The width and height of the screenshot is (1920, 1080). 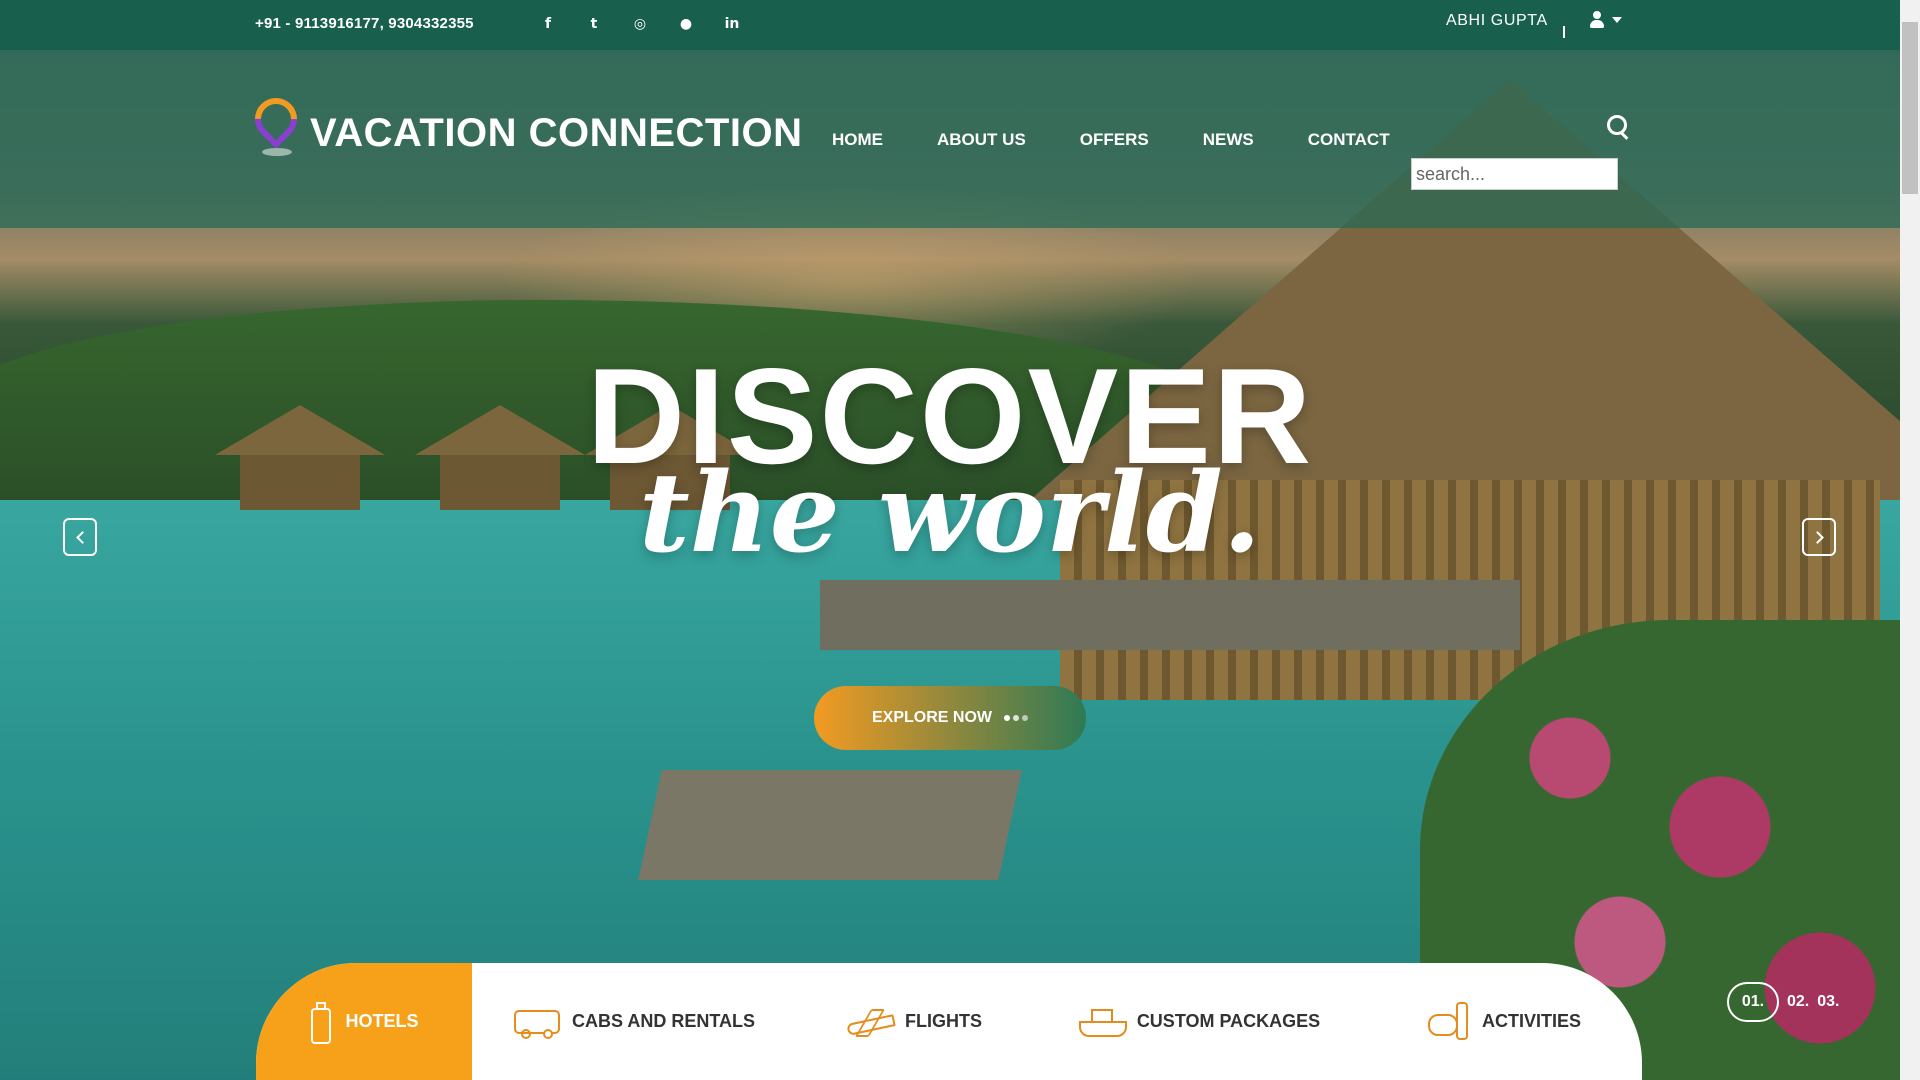 I want to click on tab-label: HOTELS, so click(x=382, y=1021).